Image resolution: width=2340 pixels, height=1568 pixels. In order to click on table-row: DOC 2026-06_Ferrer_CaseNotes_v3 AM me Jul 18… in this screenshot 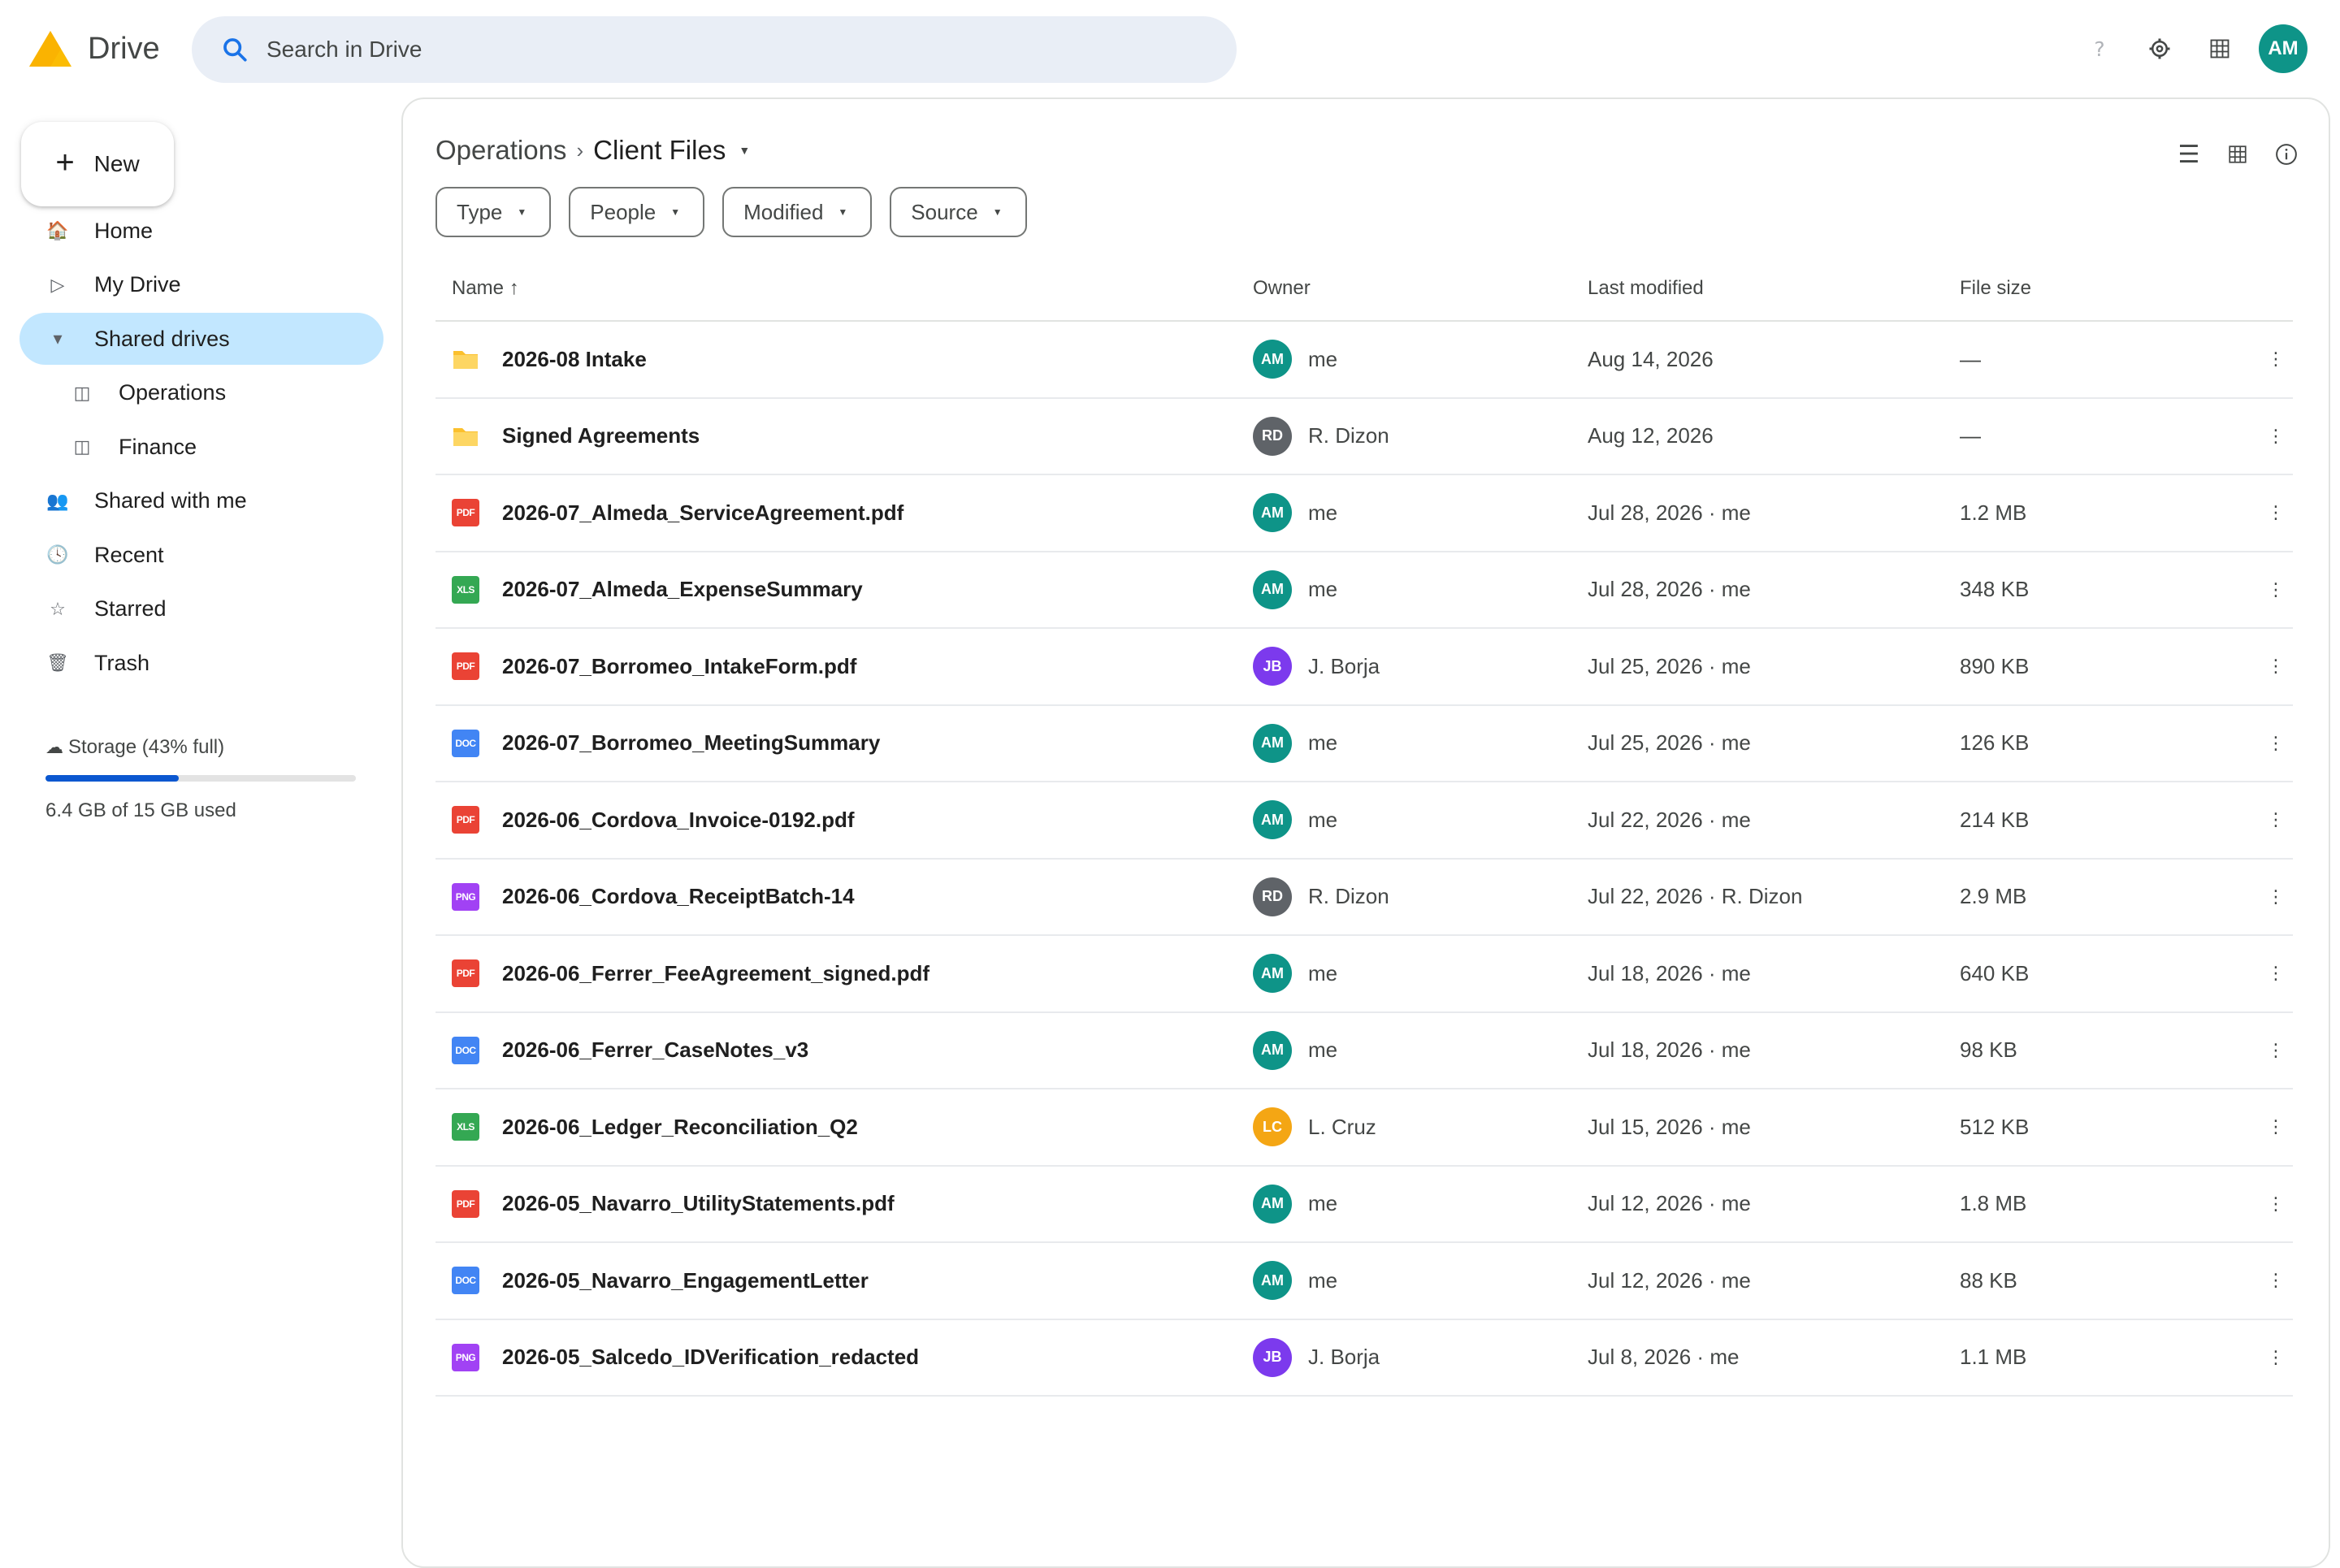, I will do `click(1364, 1051)`.